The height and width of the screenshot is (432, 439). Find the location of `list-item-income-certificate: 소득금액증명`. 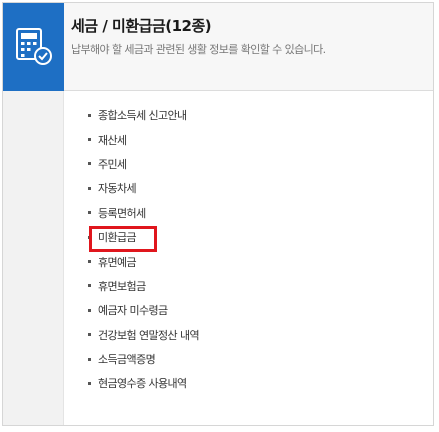

list-item-income-certificate: 소득금액증명 is located at coordinates (142, 359).